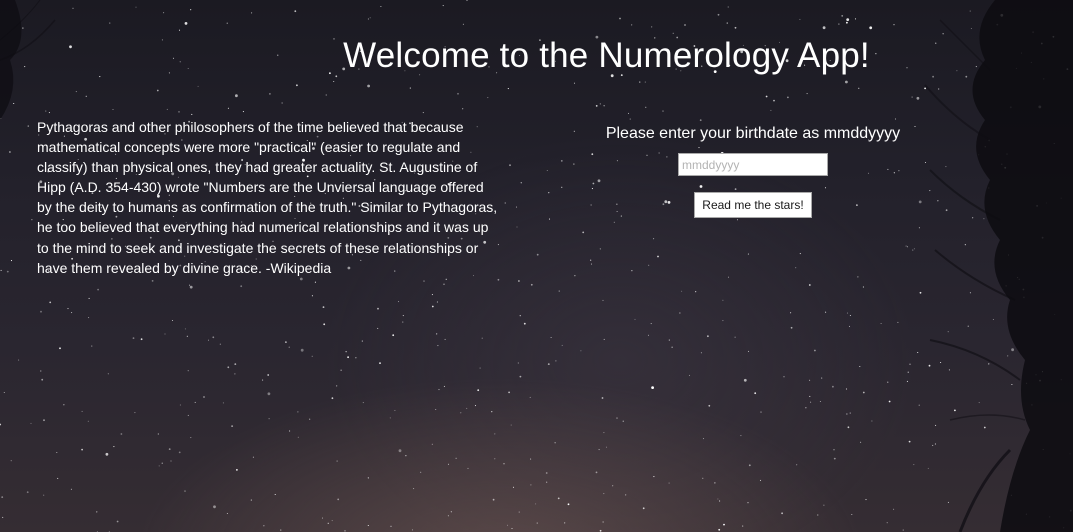 Image resolution: width=1073 pixels, height=532 pixels. Describe the element at coordinates (753, 133) in the screenshot. I see `birthdate-prompt: Please enter your birthdate as mmddyyyy` at that location.